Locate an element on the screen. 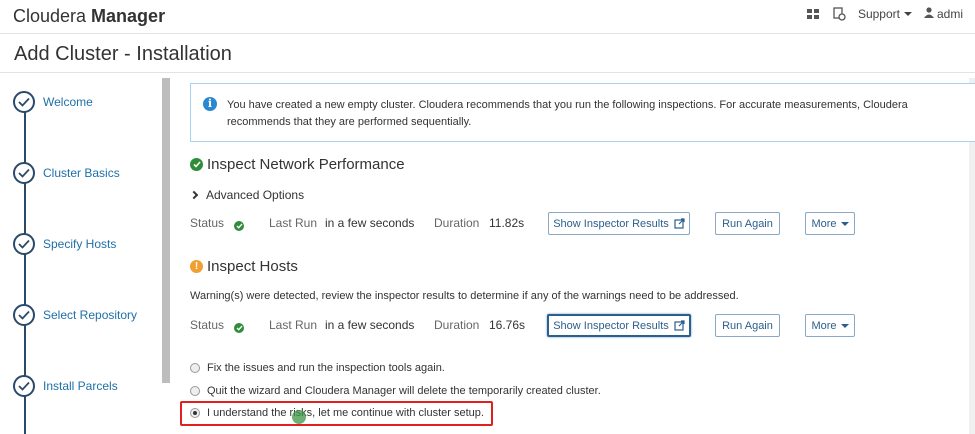  top-actions: Support admi is located at coordinates (890, 14).